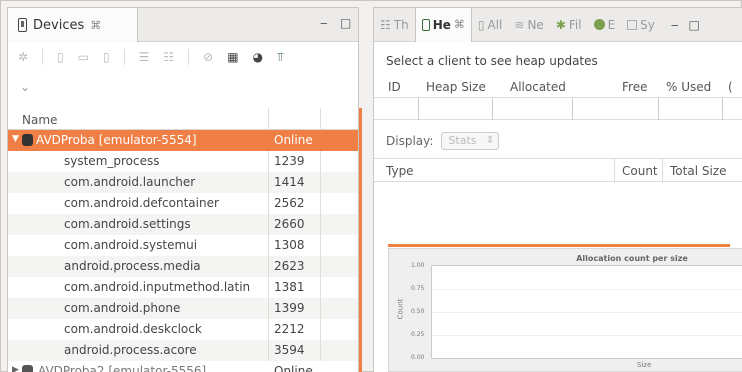 This screenshot has width=742, height=372. Describe the element at coordinates (385, 24) in the screenshot. I see `threads-icon: ☷` at that location.